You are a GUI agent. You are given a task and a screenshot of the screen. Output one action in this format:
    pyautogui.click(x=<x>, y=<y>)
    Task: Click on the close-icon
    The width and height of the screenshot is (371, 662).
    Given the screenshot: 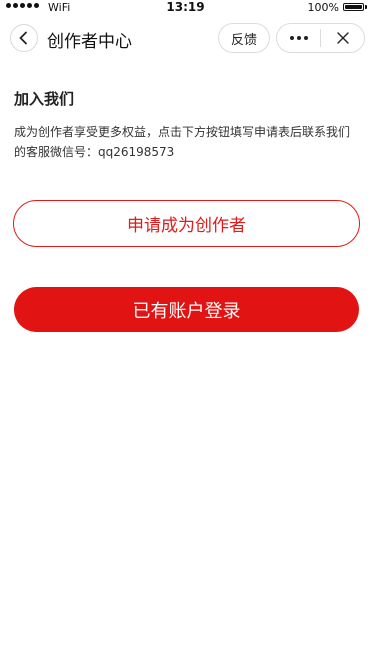 What is the action you would take?
    pyautogui.click(x=342, y=38)
    